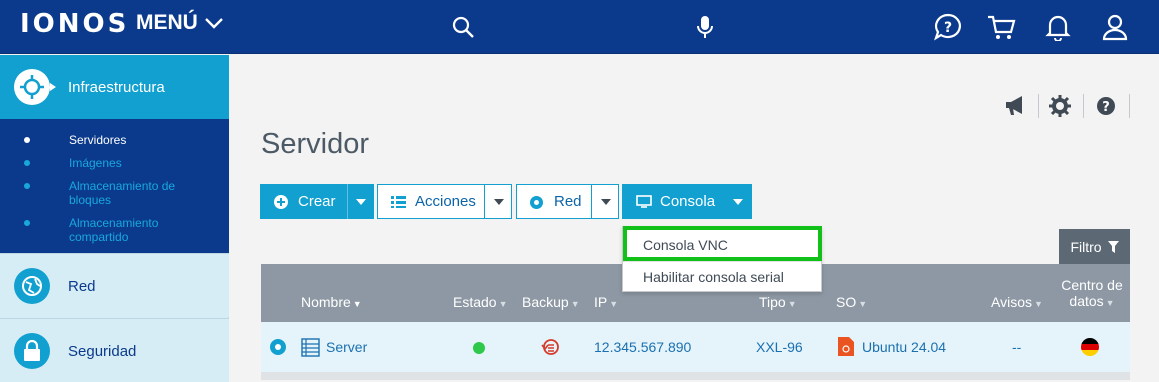  I want to click on section-pointer-icon, so click(53, 87).